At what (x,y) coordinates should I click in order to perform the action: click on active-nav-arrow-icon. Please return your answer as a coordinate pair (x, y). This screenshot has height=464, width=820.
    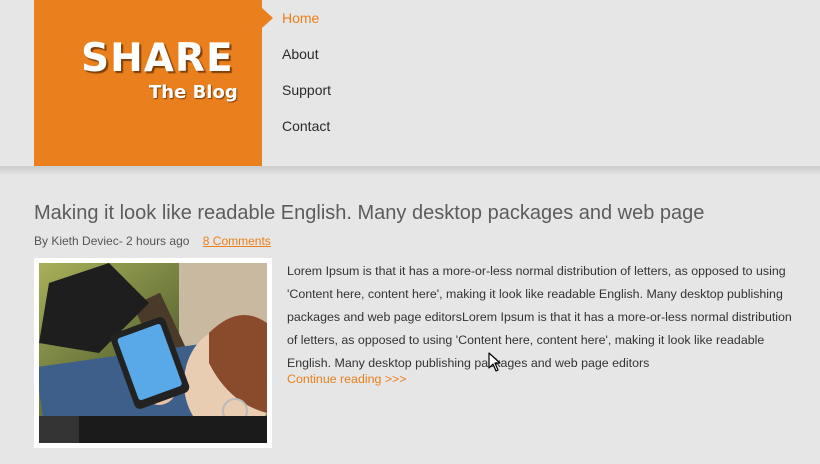
    Looking at the image, I should click on (267, 18).